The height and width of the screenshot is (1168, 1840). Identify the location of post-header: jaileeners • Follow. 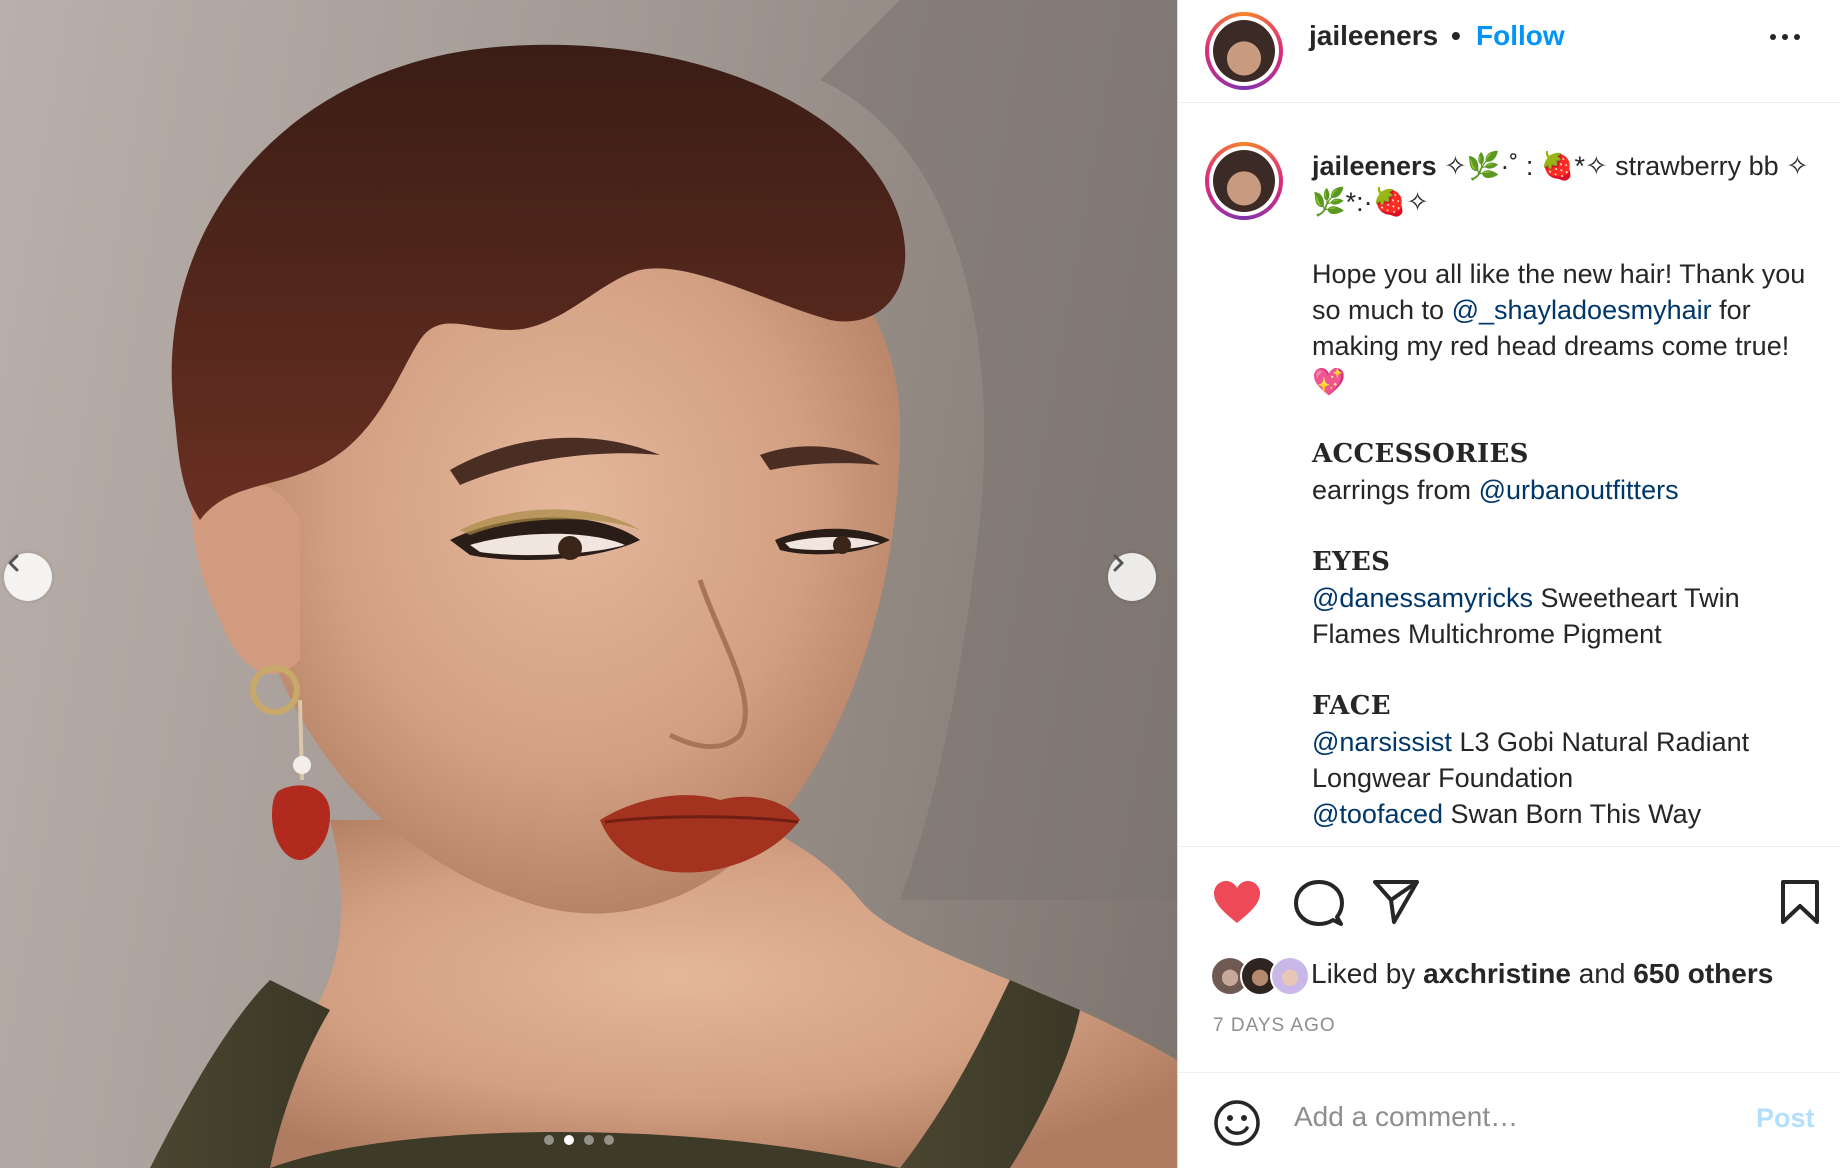
(1509, 51).